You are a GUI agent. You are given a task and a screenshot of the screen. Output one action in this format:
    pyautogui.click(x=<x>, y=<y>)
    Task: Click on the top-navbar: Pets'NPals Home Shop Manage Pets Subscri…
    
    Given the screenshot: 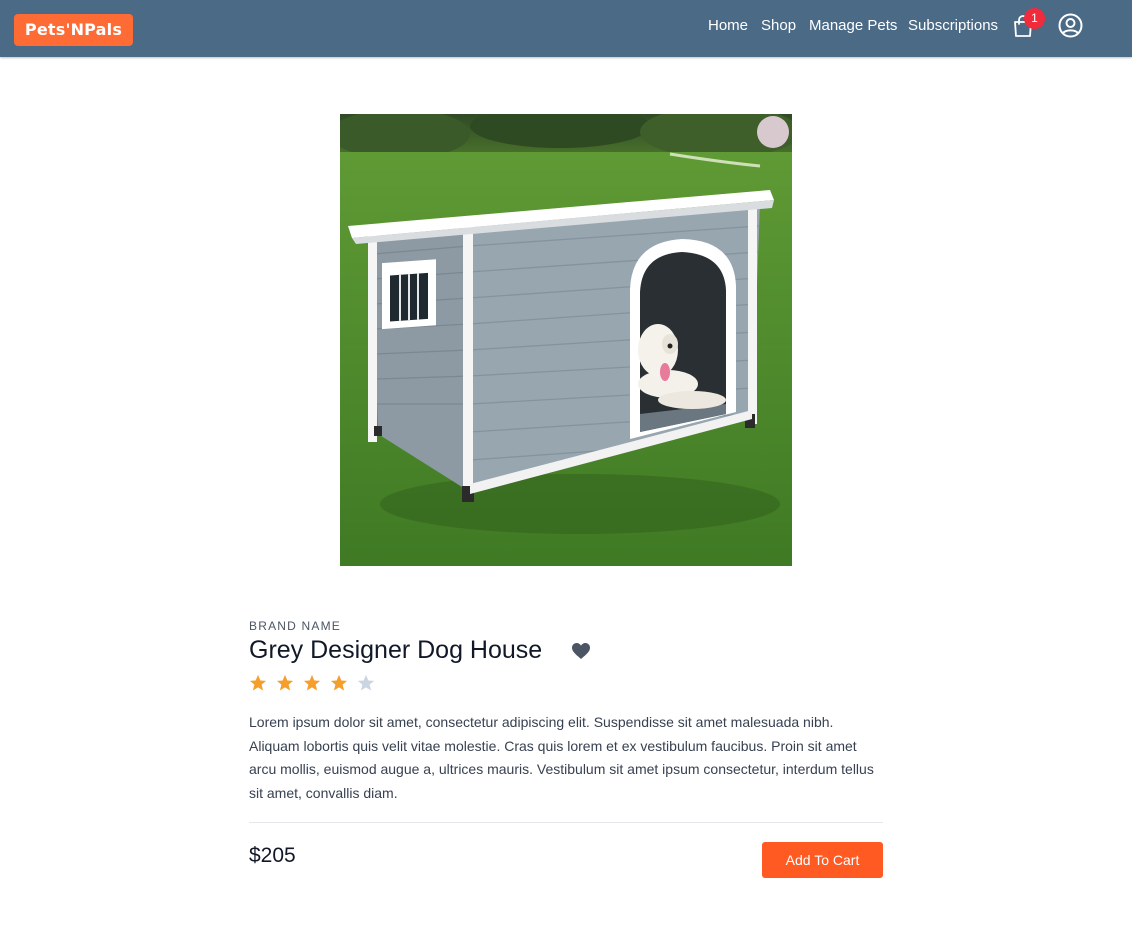 What is the action you would take?
    pyautogui.click(x=566, y=28)
    